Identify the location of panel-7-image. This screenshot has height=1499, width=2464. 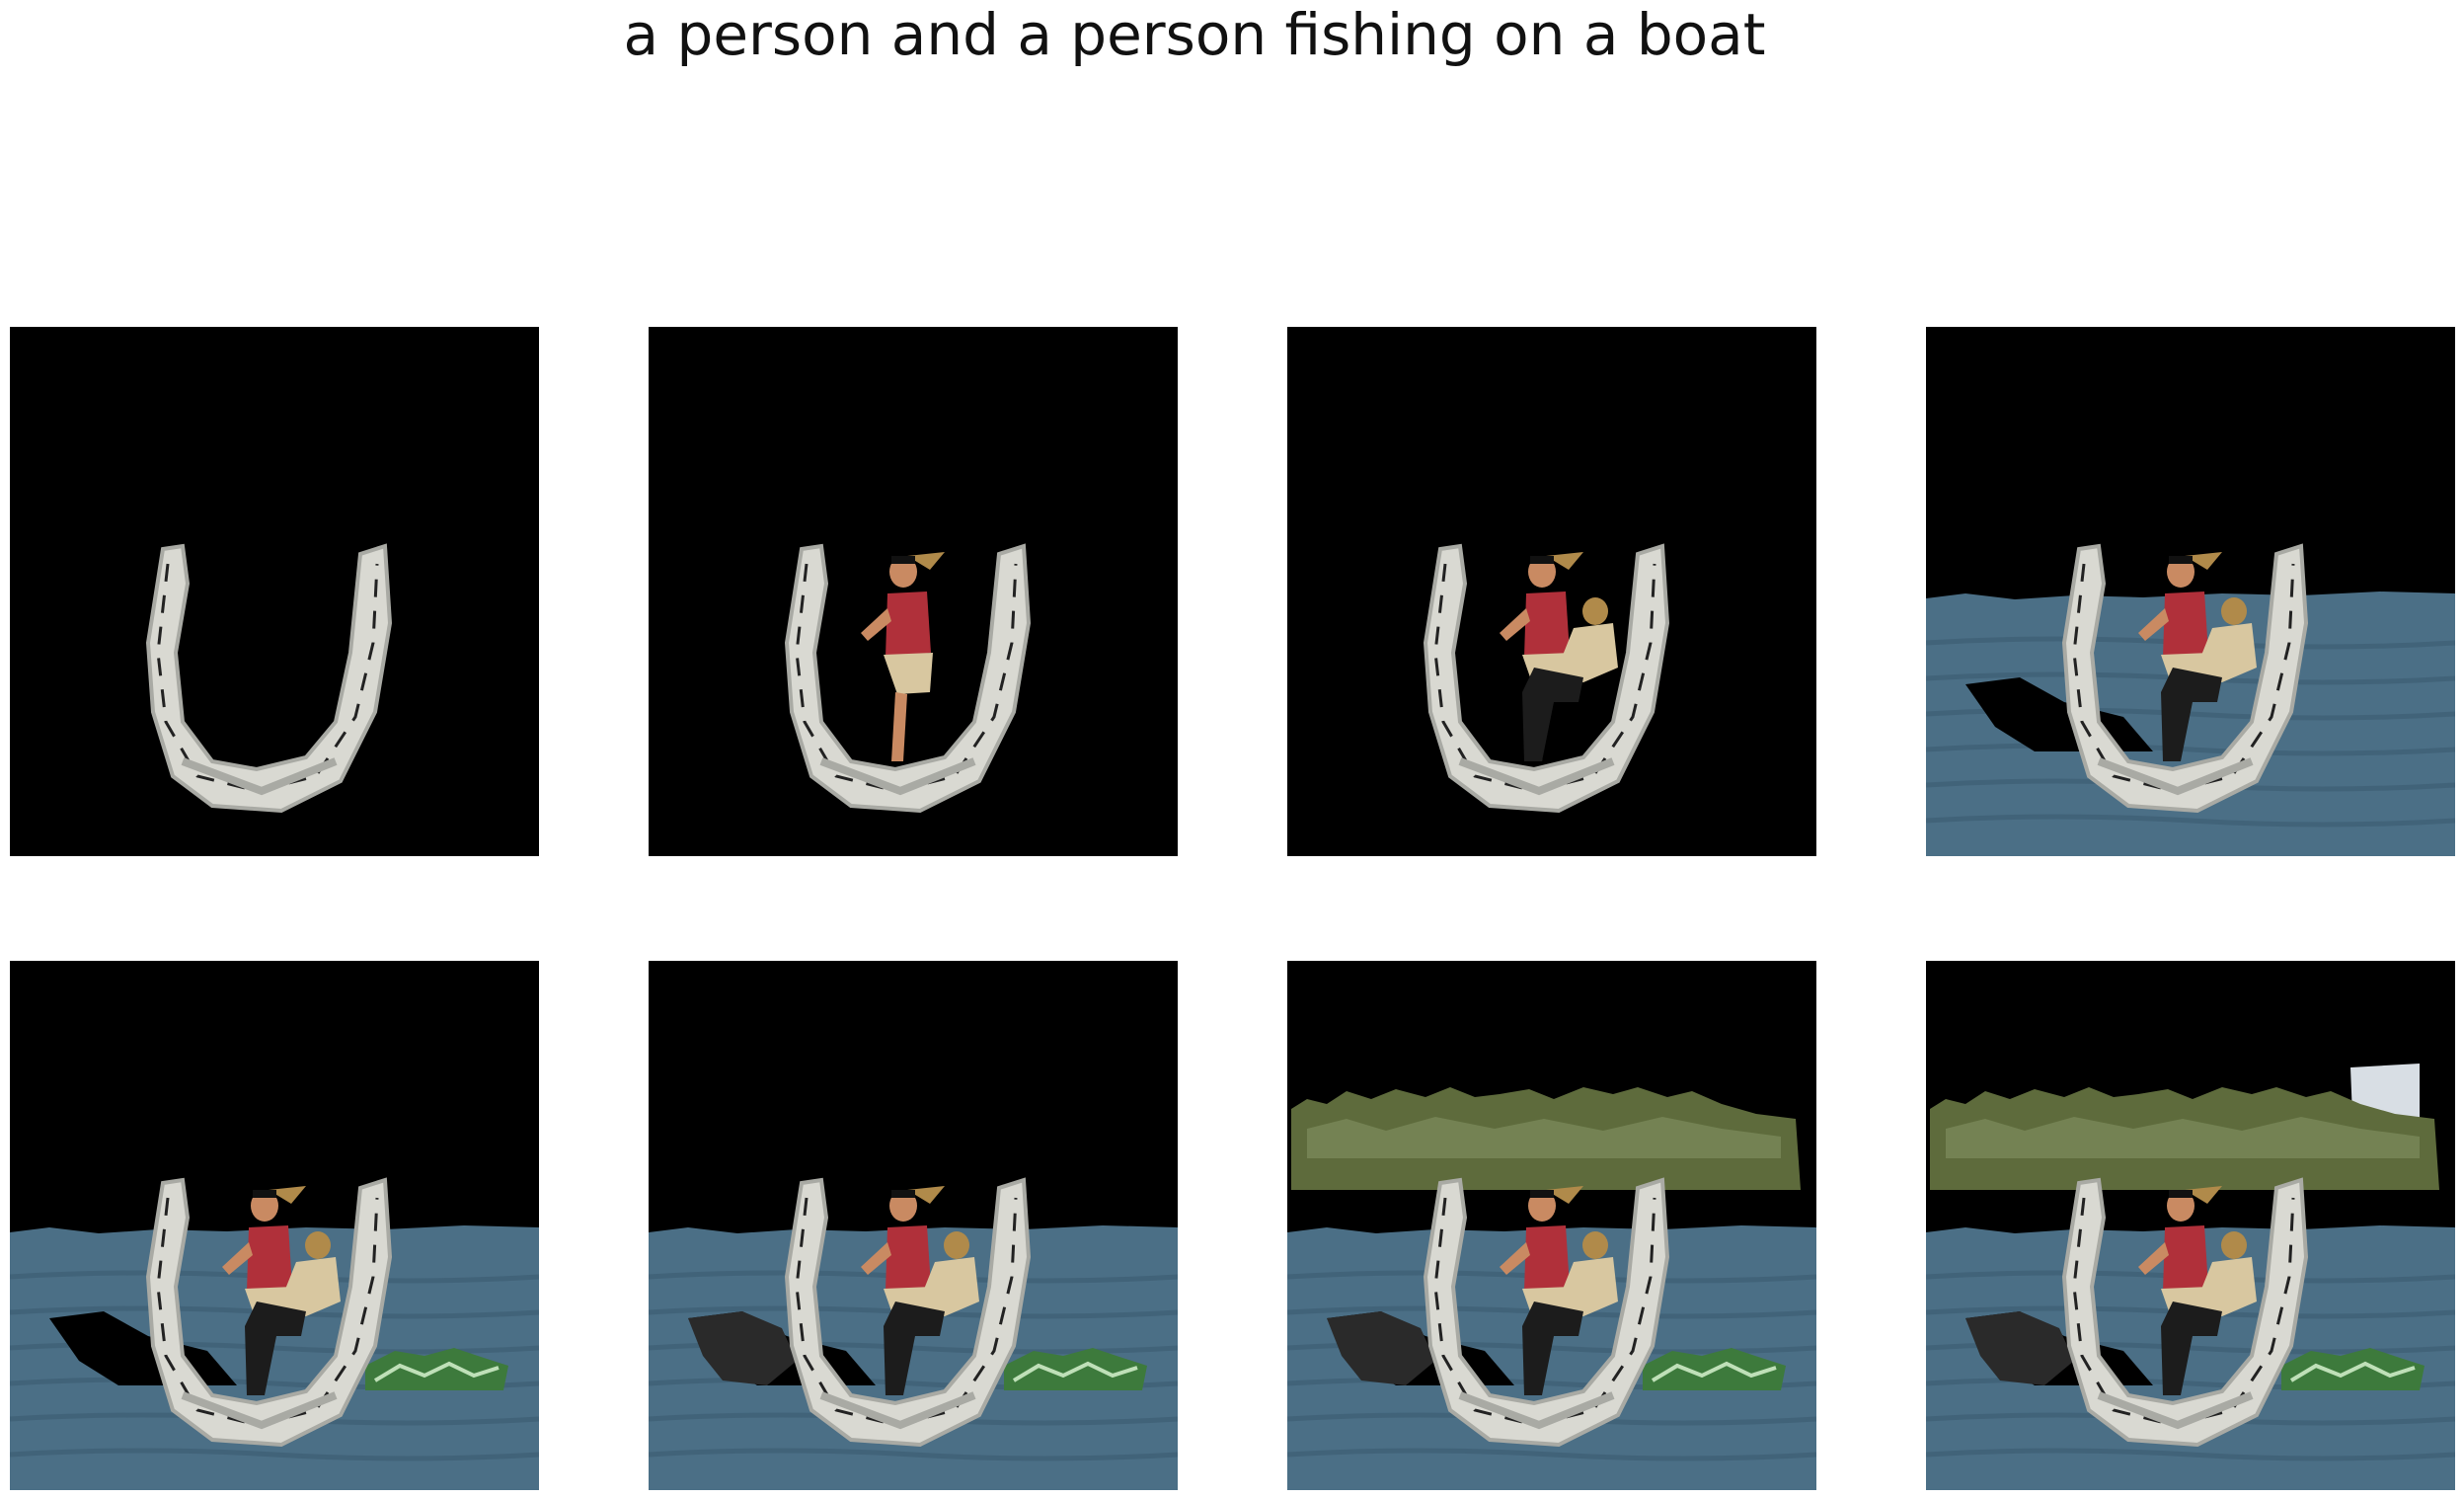
(1551, 1225).